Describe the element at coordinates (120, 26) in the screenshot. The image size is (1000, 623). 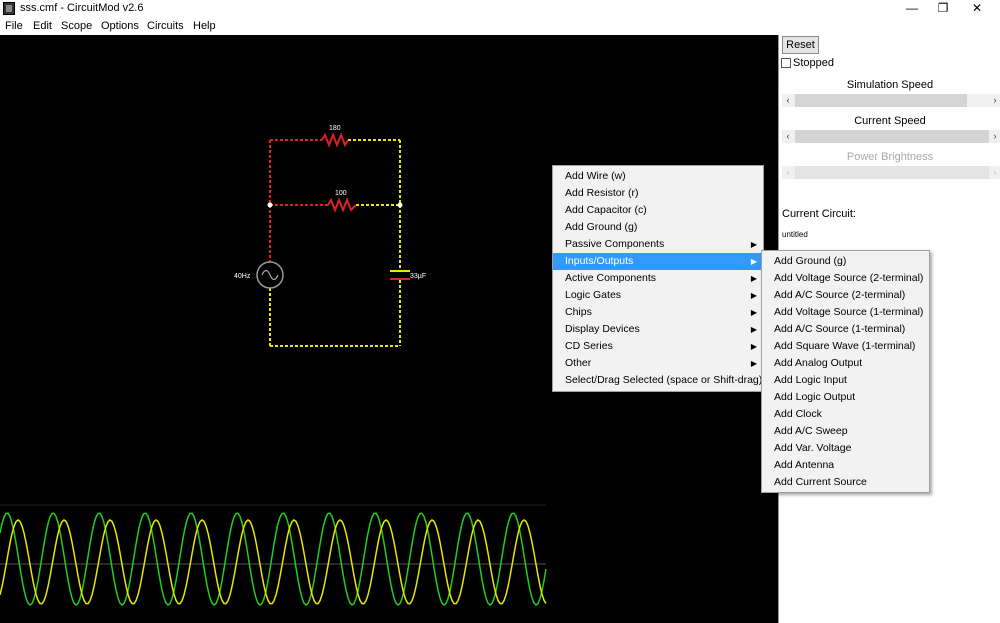
I see `menu-options: Options` at that location.